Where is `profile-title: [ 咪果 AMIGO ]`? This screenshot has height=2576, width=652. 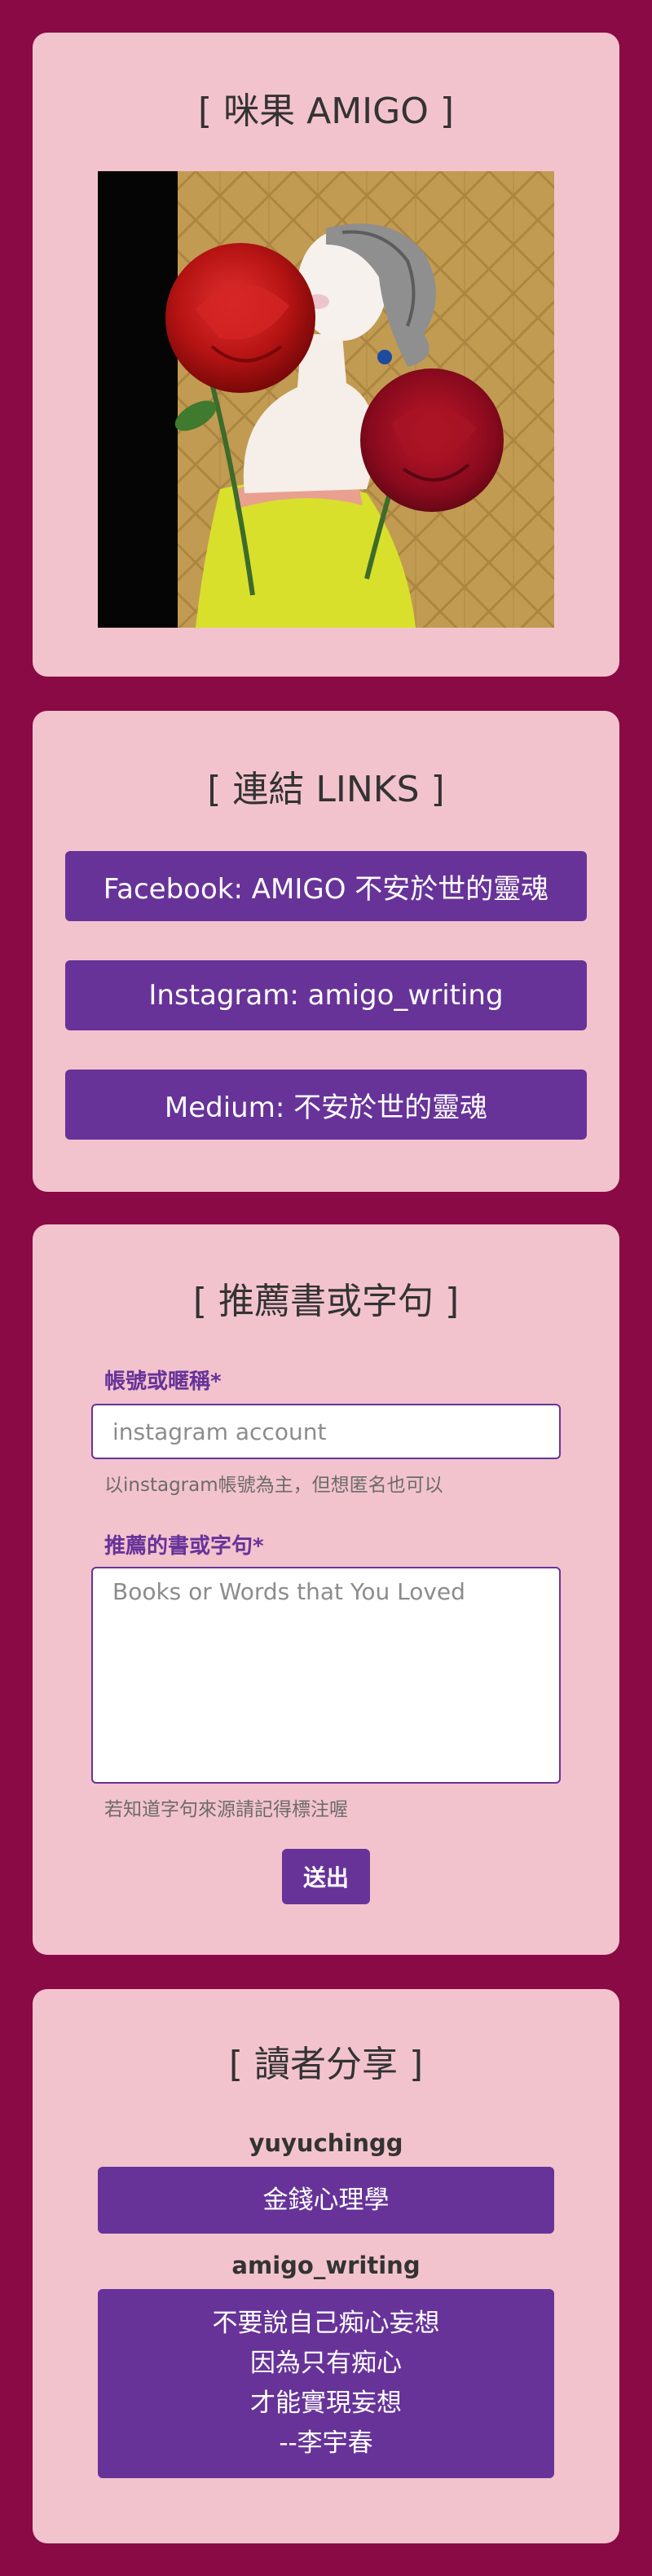
profile-title: [ 咪果 AMIGO ] is located at coordinates (326, 111).